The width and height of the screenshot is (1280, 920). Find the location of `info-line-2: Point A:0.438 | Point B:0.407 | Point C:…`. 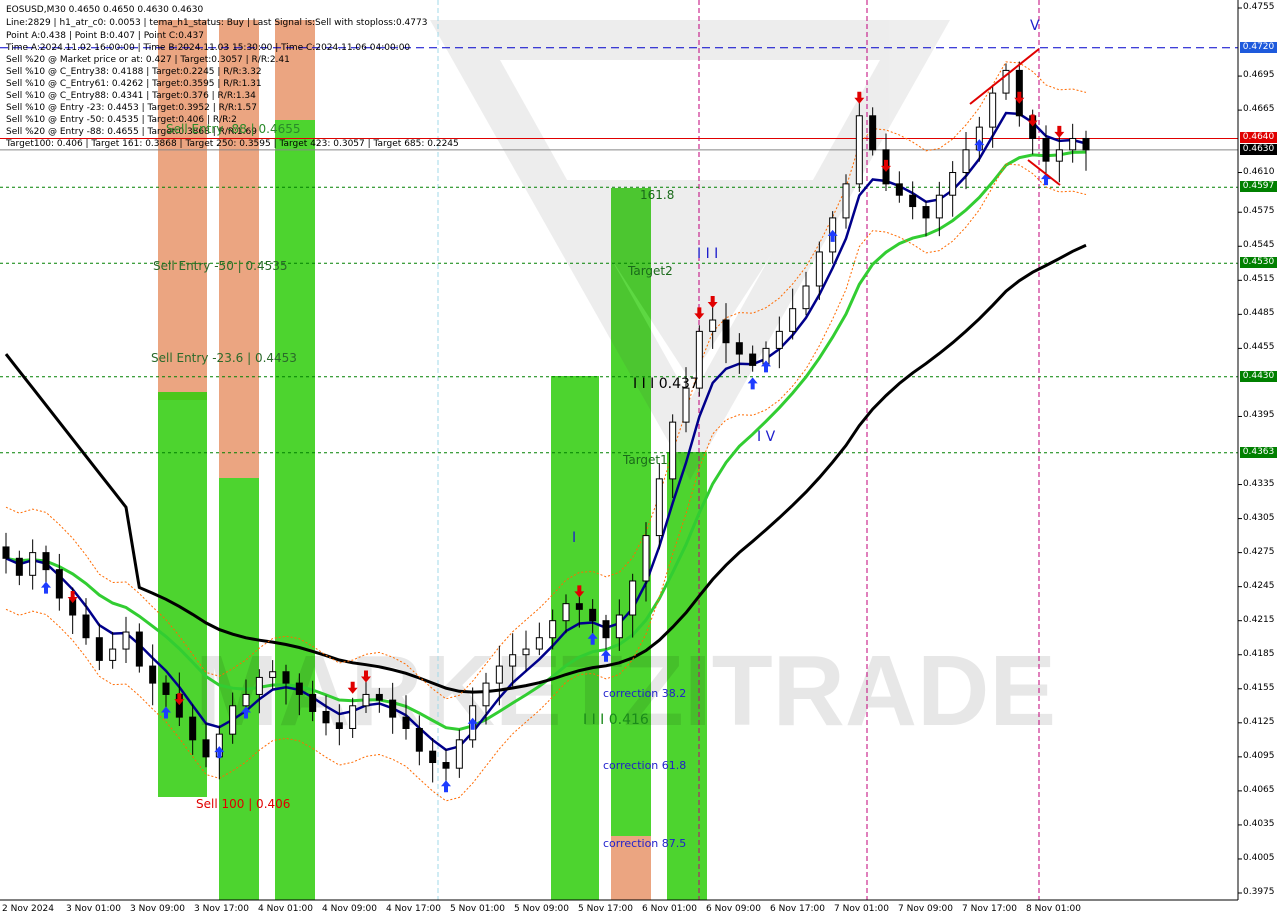

info-line-2: Point A:0.438 | Point B:0.407 | Point C:… is located at coordinates (105, 36).